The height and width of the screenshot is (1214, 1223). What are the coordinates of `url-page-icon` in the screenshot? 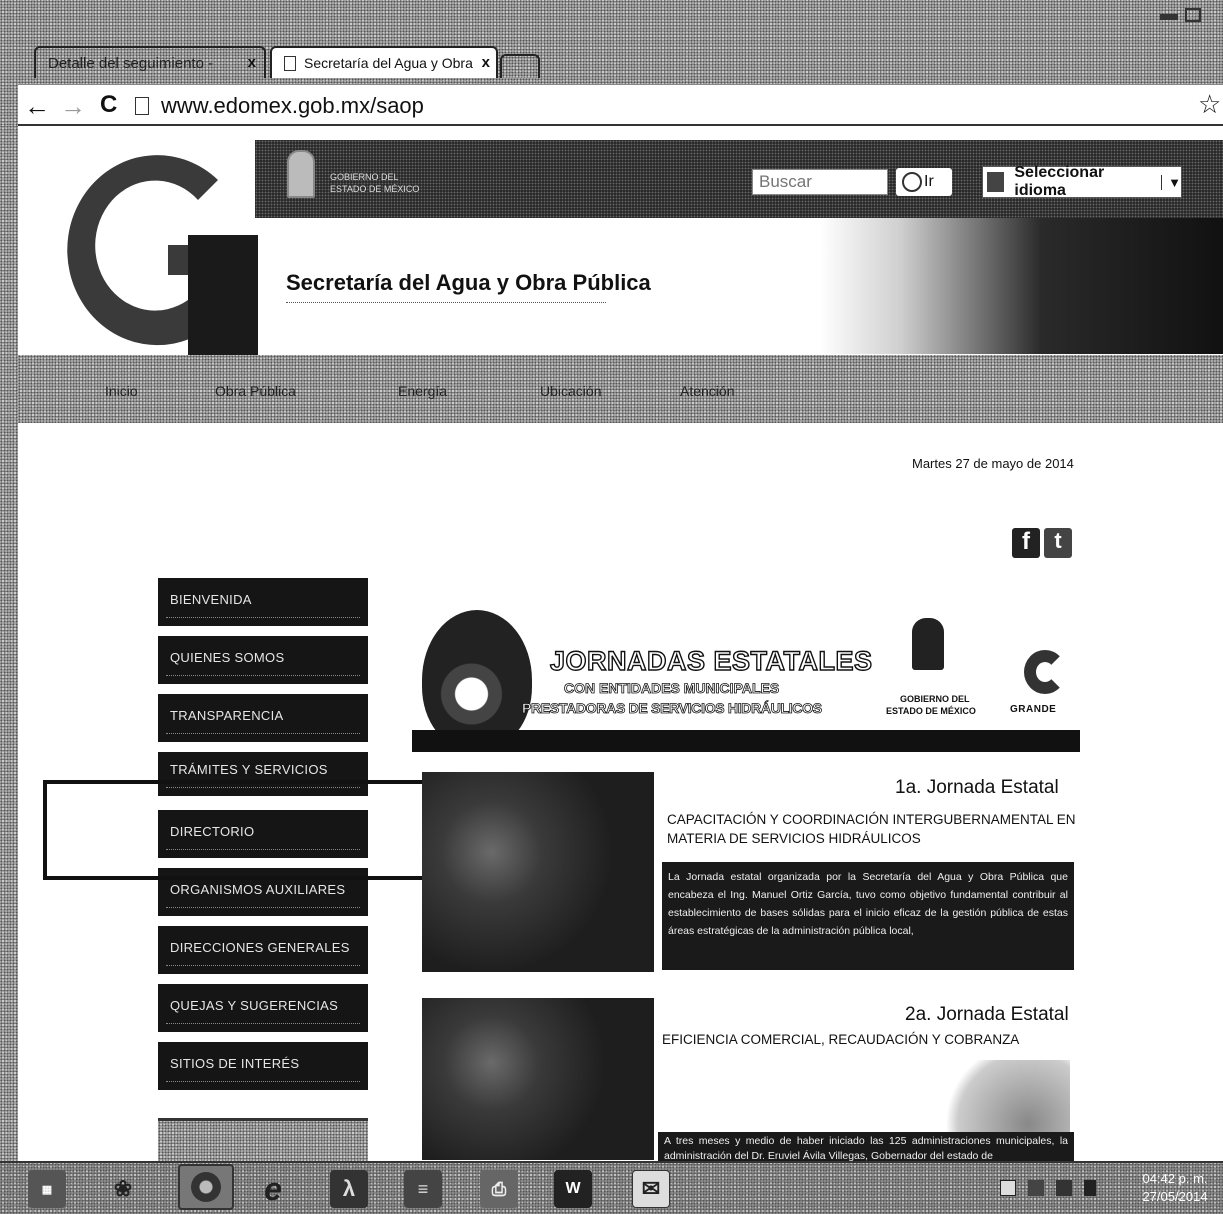 It's located at (142, 106).